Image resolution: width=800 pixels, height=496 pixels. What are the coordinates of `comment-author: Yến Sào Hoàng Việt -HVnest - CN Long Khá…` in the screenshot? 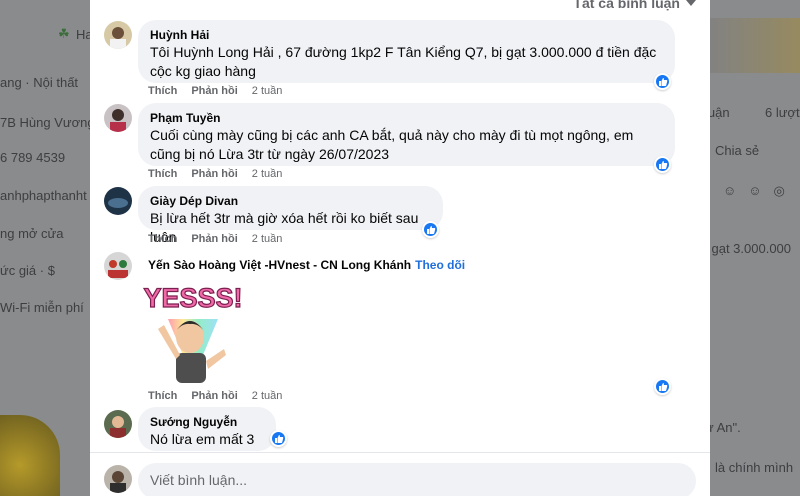 It's located at (279, 265).